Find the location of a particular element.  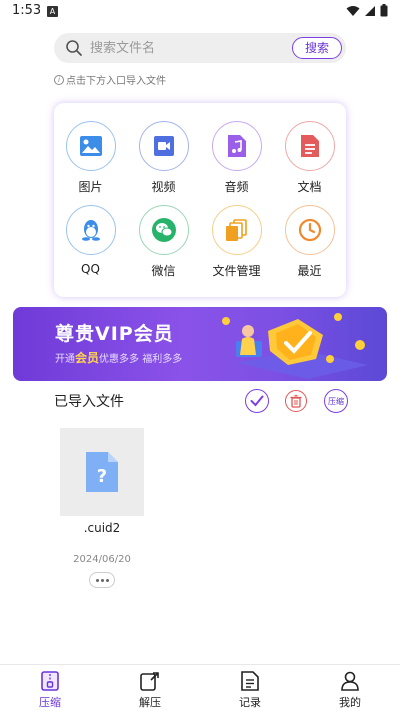

clock-icon is located at coordinates (309, 230).